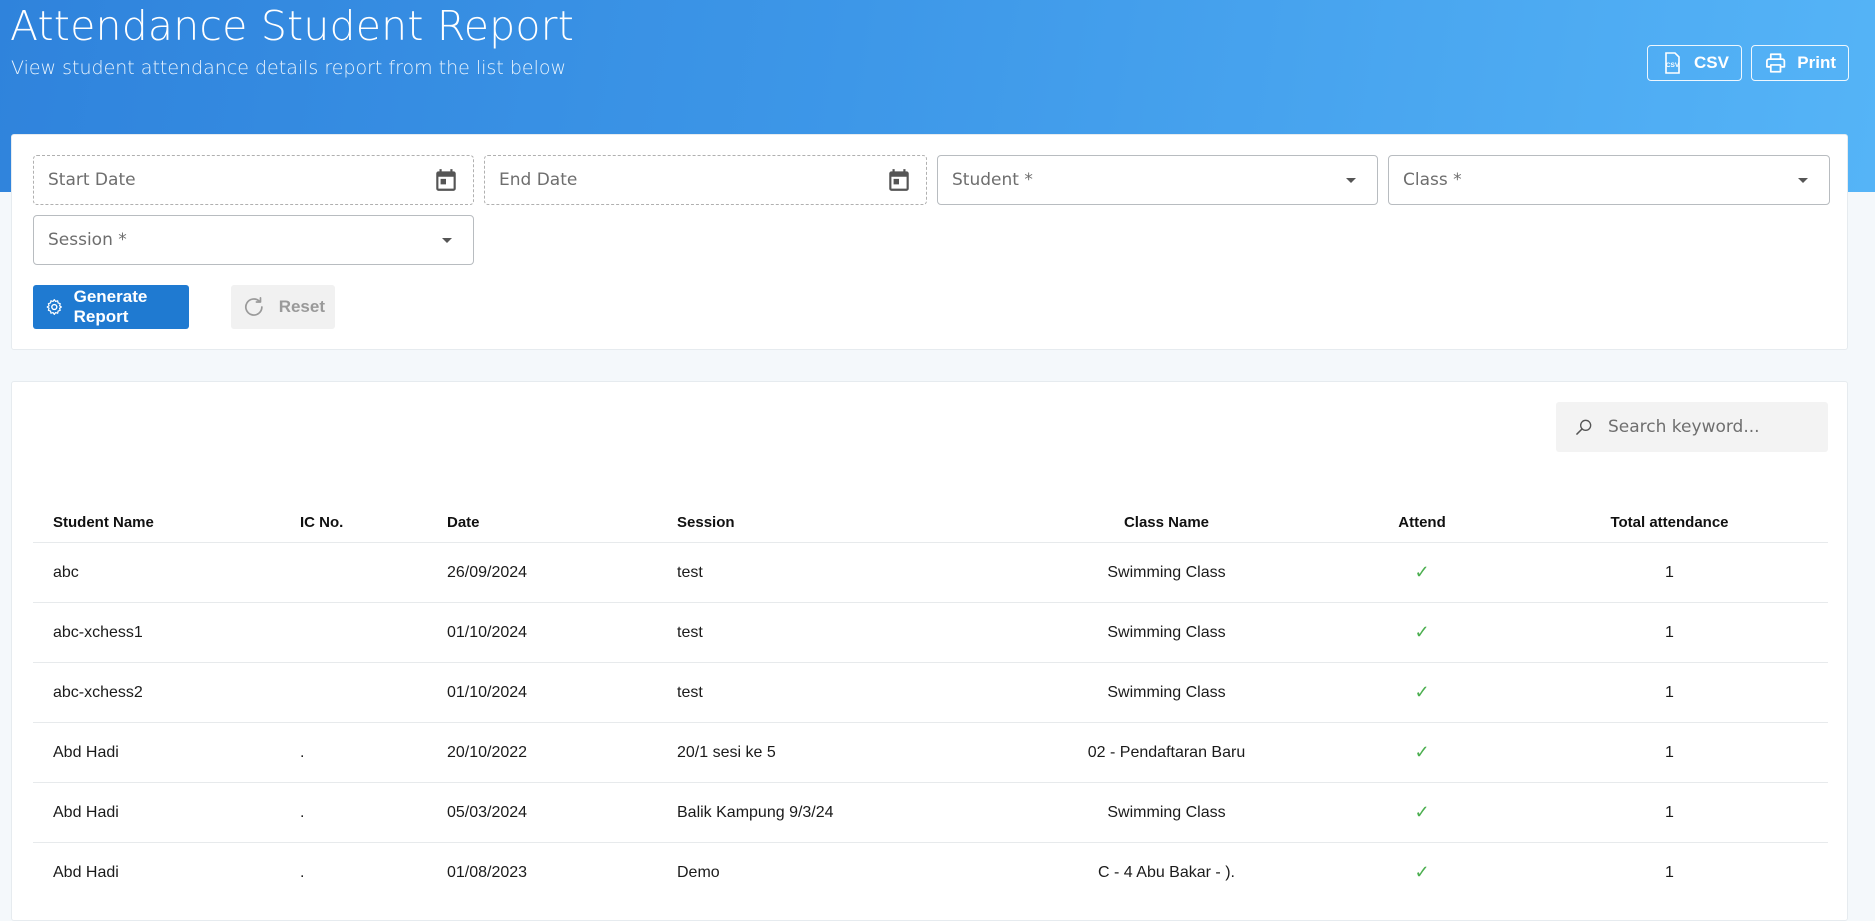  I want to click on table-row: abc 26/09/2024 test Swimming Class ✓ 1, so click(930, 572).